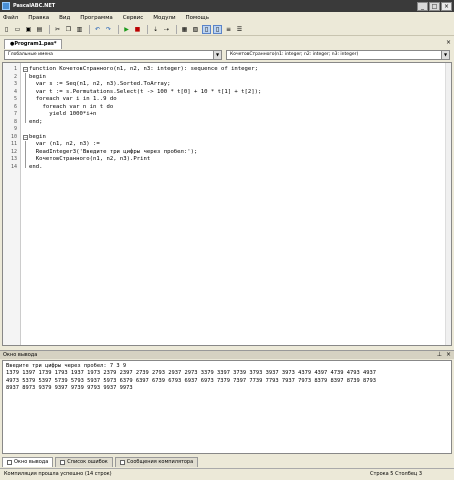  Describe the element at coordinates (227, 43) in the screenshot. I see `document-tab-bar: ●Program1.pas* ×` at that location.